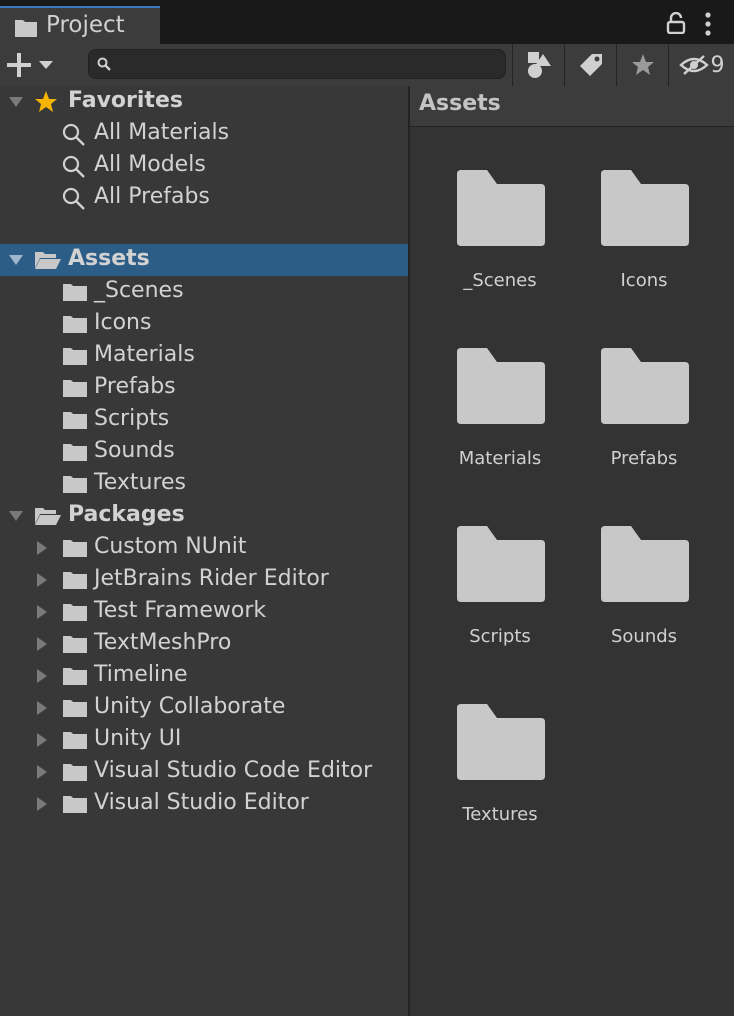  I want to click on grid-item-label: Sounds, so click(644, 636).